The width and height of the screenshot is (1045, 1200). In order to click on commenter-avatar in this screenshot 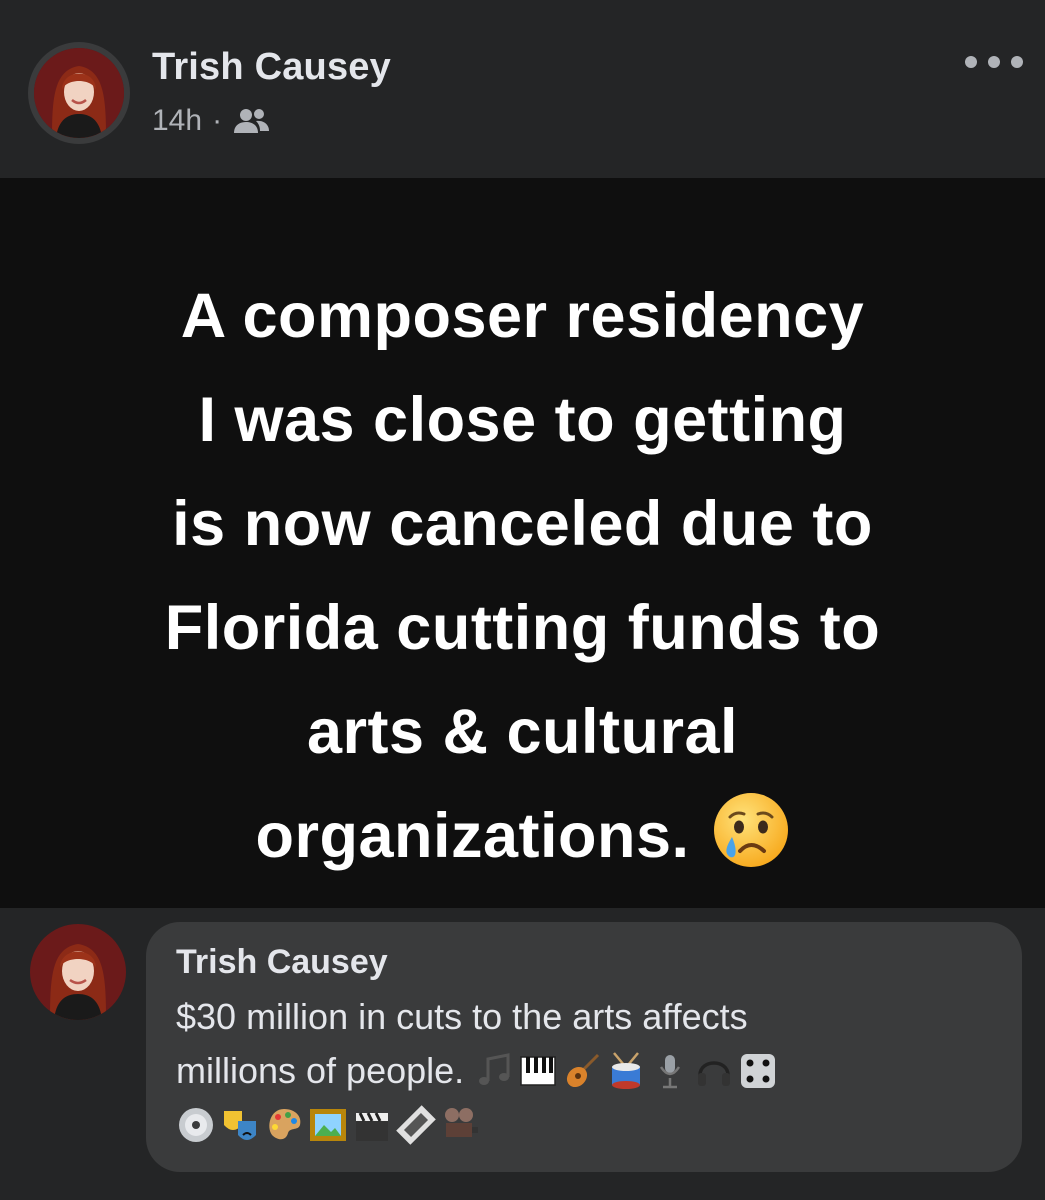, I will do `click(78, 972)`.